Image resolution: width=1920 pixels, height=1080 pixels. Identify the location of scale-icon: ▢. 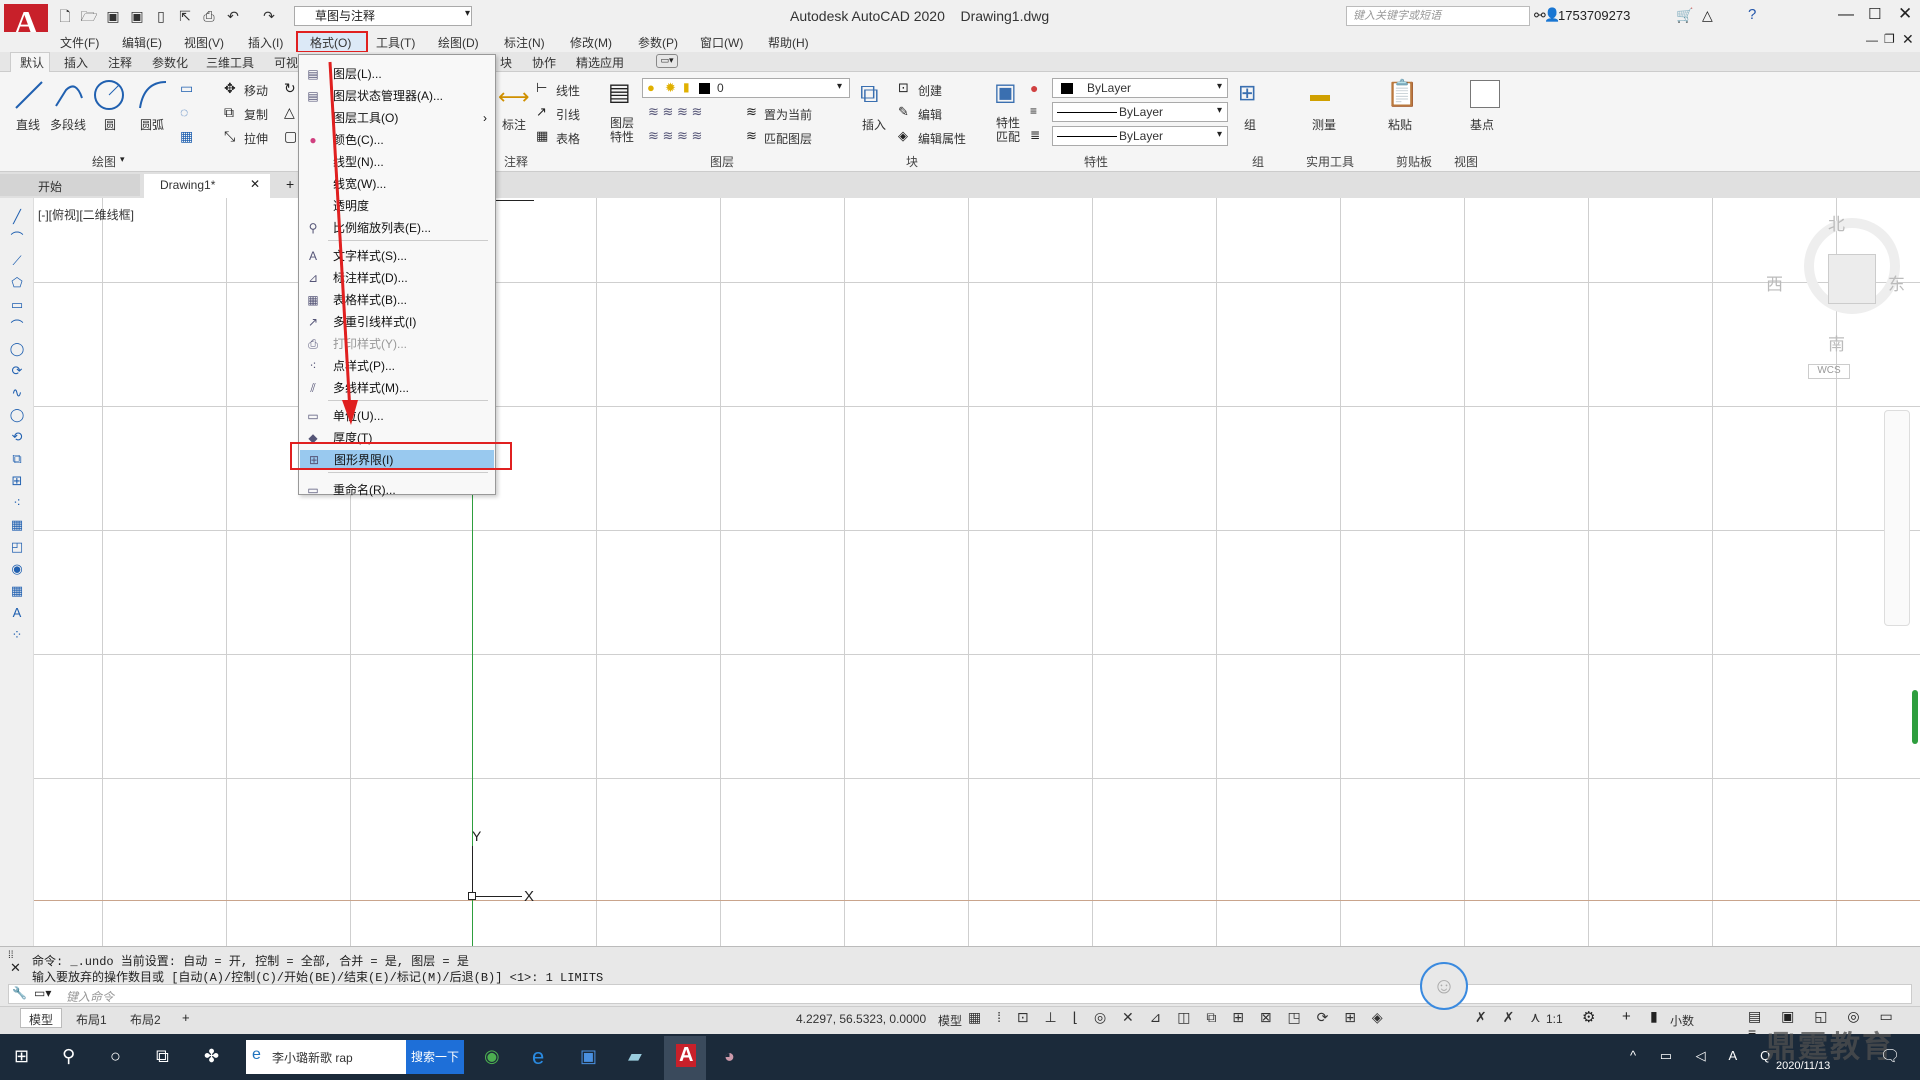
(290, 136).